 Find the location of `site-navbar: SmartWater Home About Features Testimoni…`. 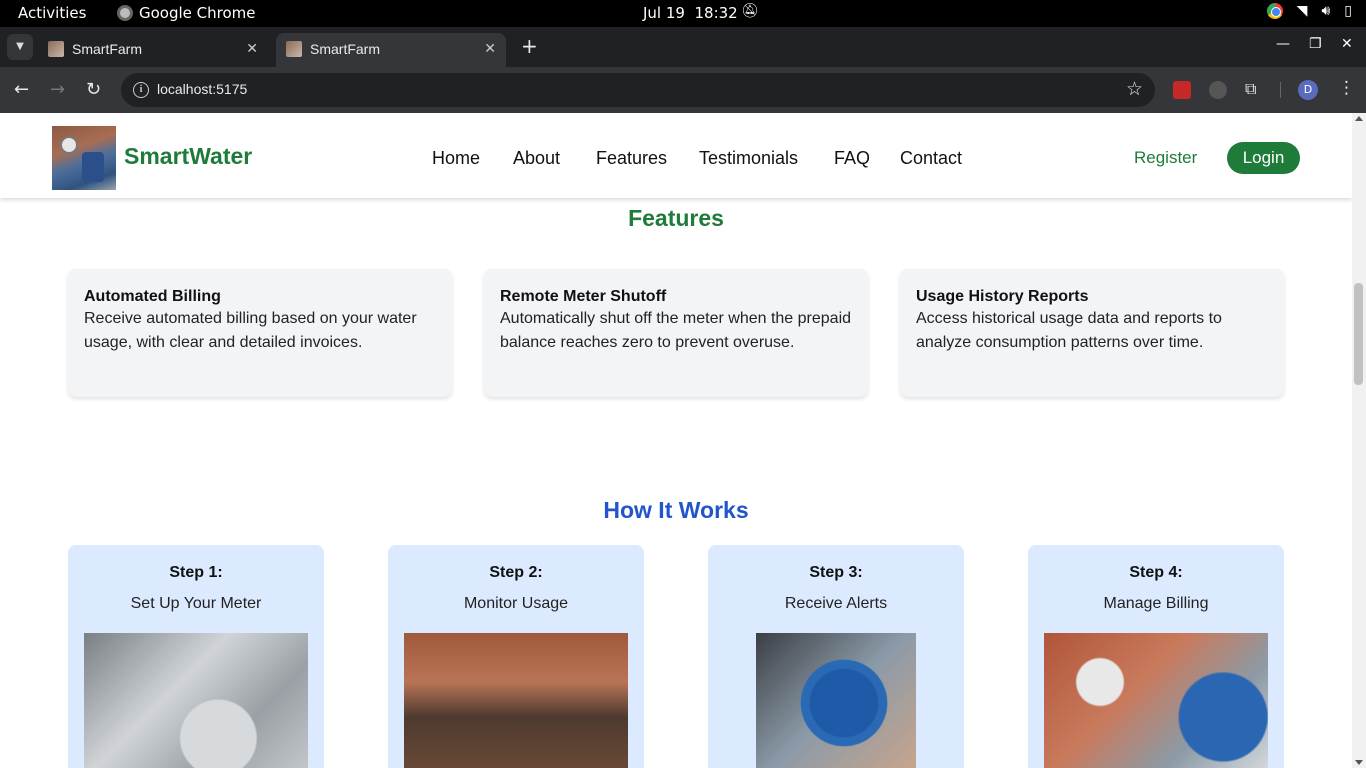

site-navbar: SmartWater Home About Features Testimoni… is located at coordinates (676, 155).